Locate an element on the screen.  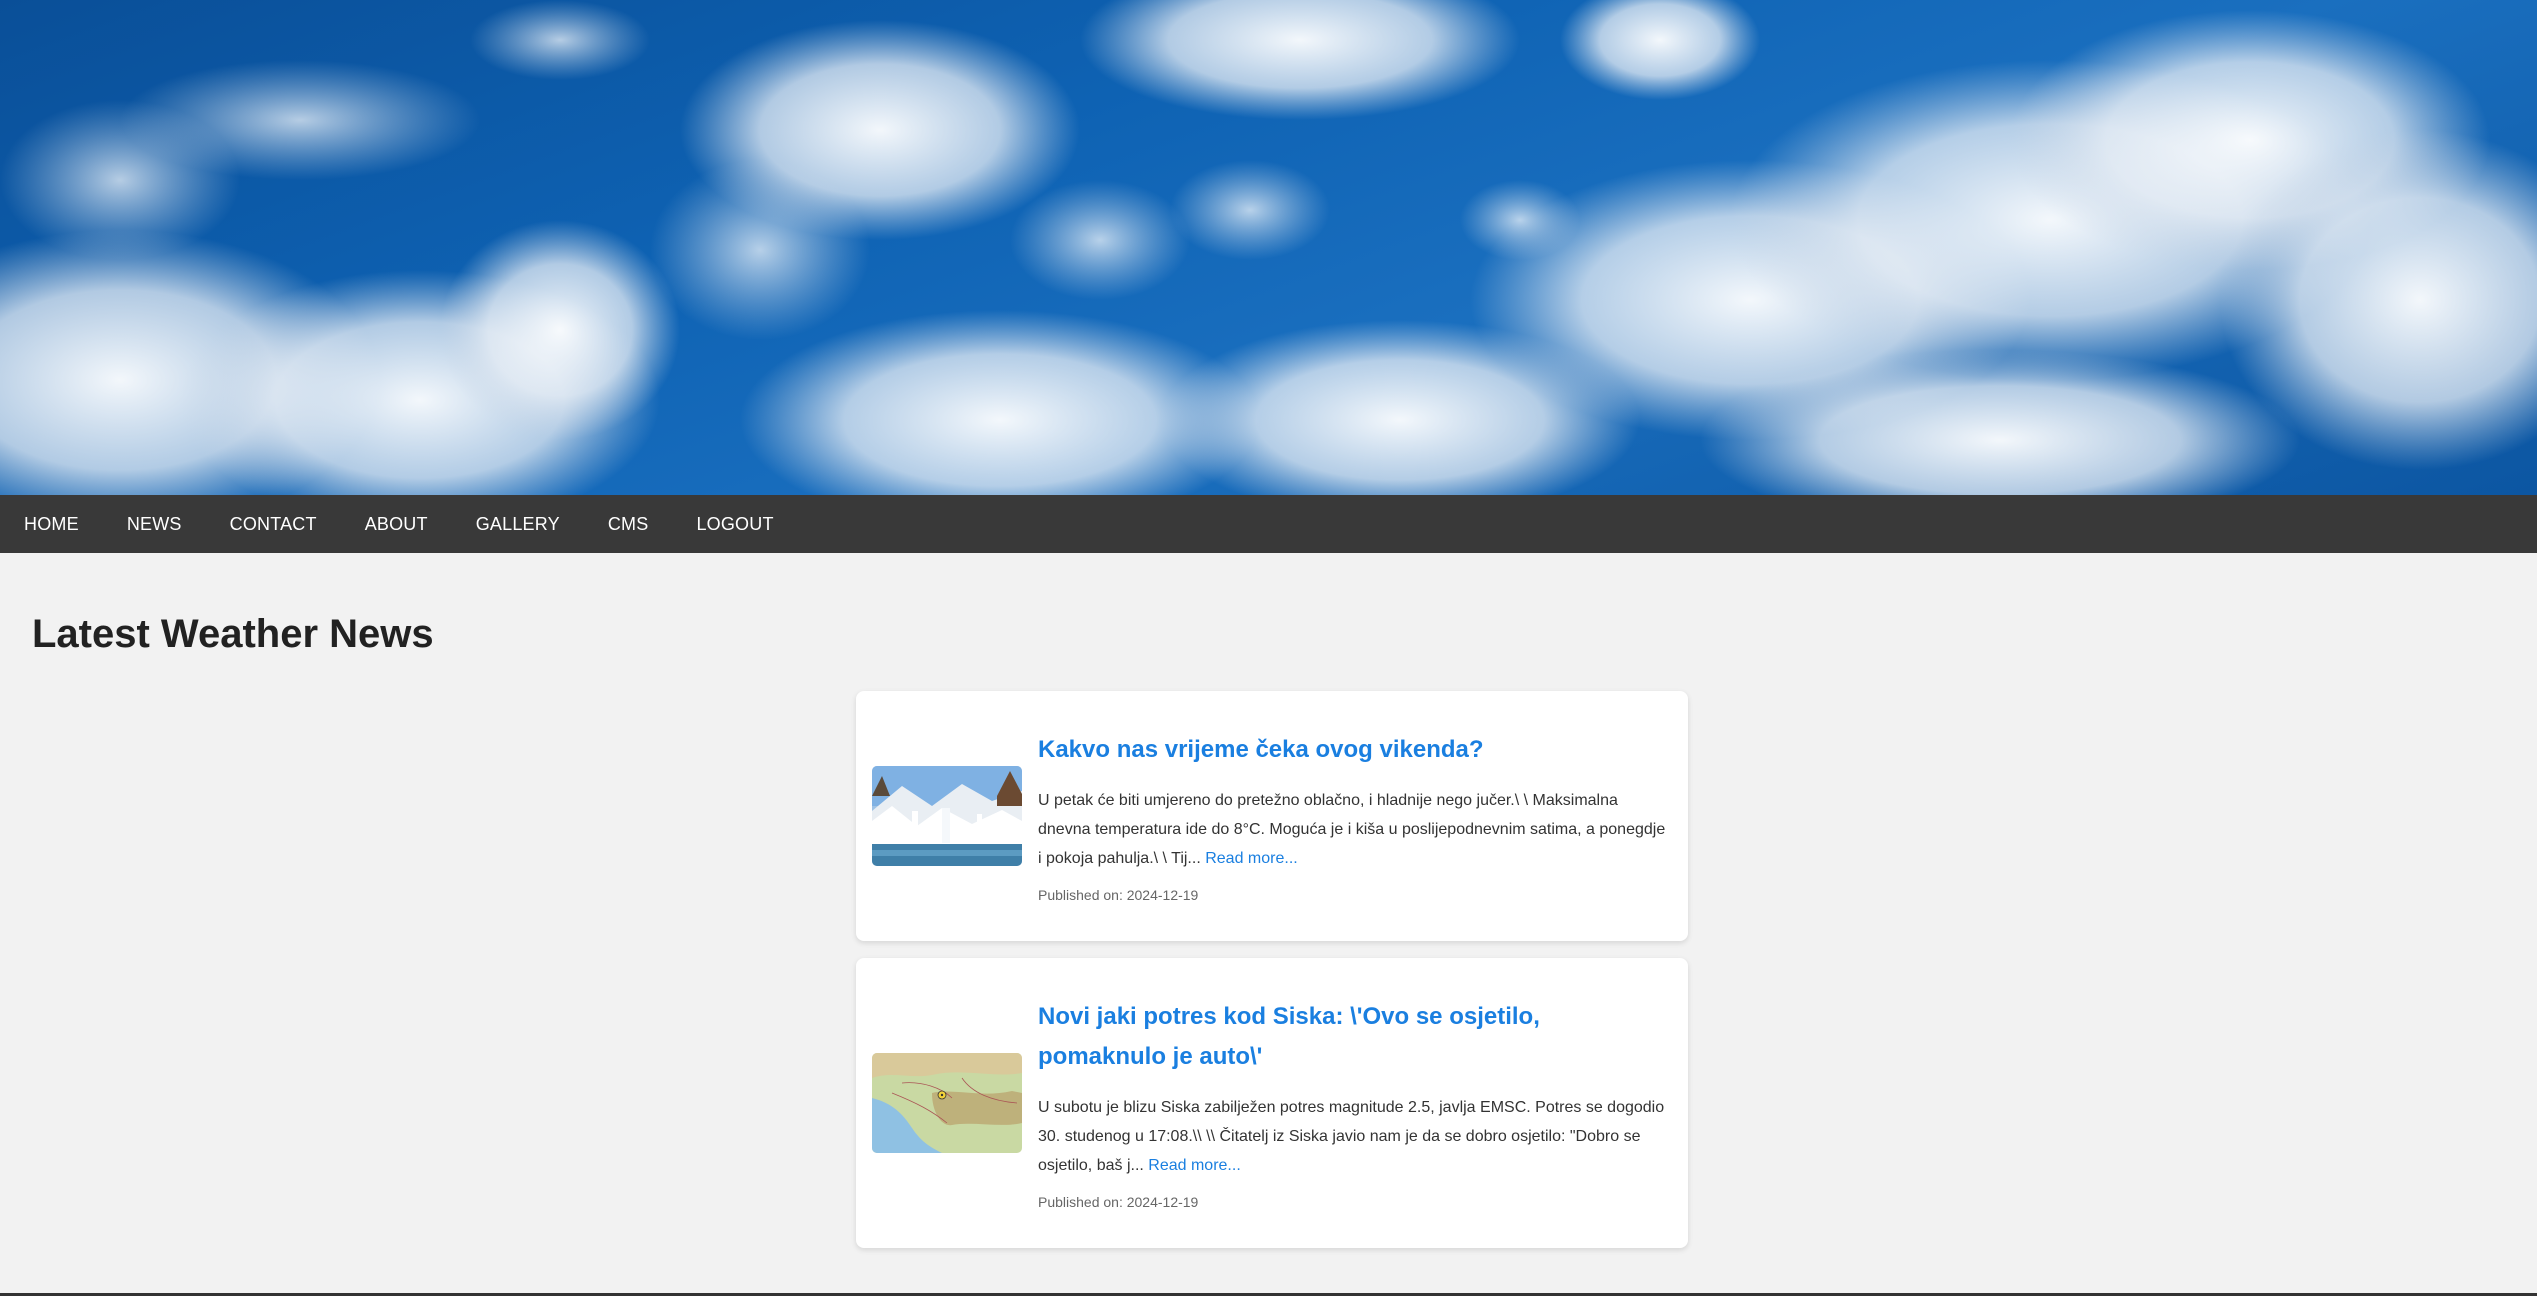
nav-about: ABOUT is located at coordinates (396, 524).